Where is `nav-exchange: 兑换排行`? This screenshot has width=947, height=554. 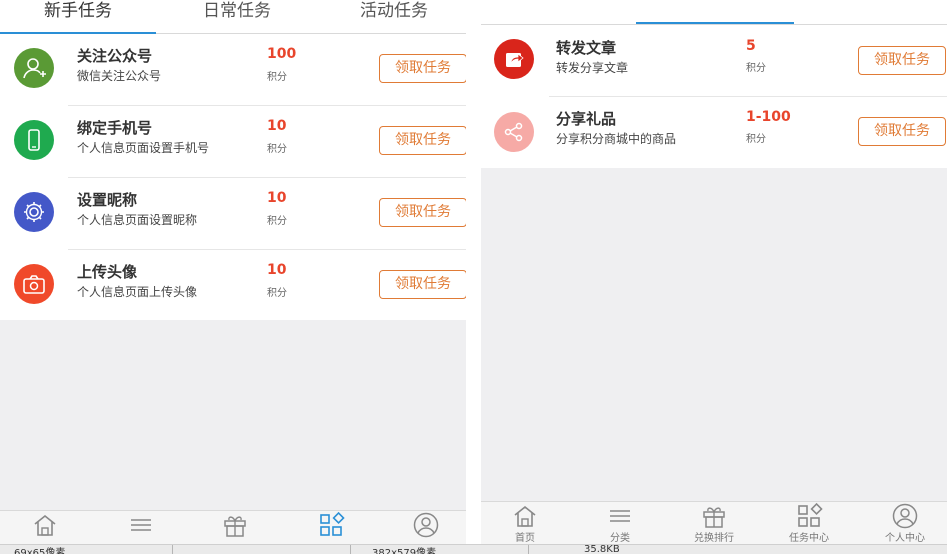
nav-exchange: 兑换排行 is located at coordinates (714, 523).